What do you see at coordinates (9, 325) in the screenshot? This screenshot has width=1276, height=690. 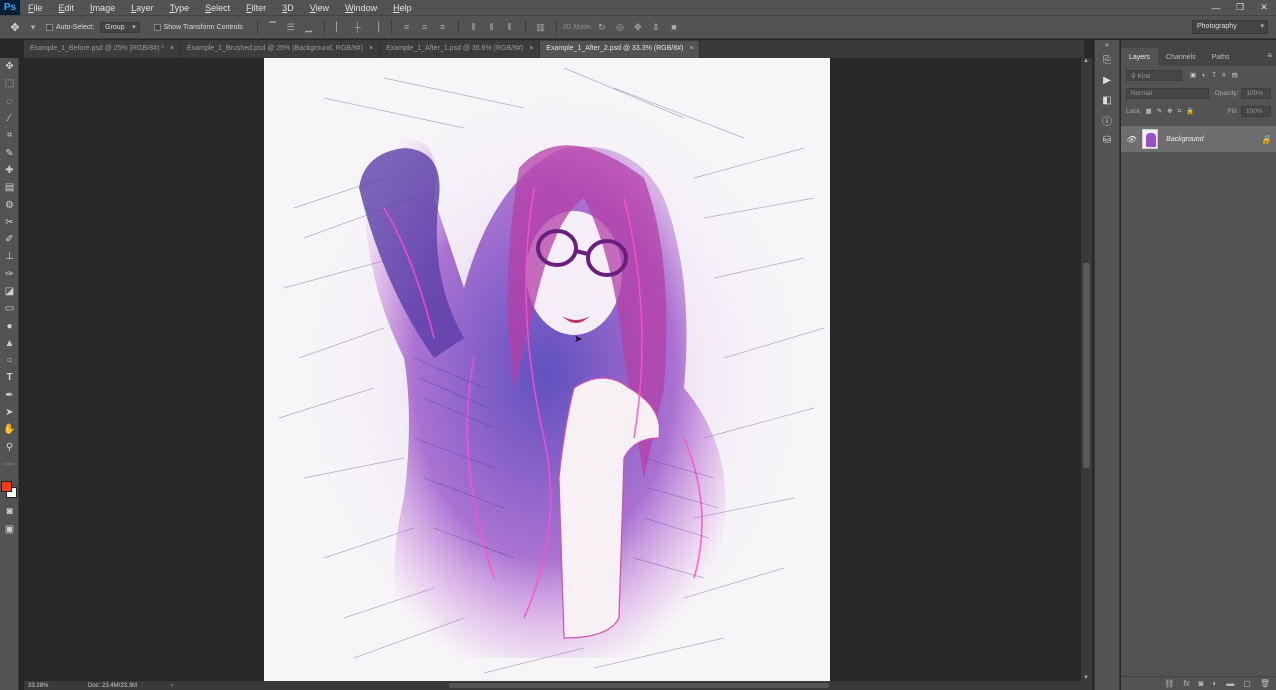 I see `blur-tool-icon: ●` at bounding box center [9, 325].